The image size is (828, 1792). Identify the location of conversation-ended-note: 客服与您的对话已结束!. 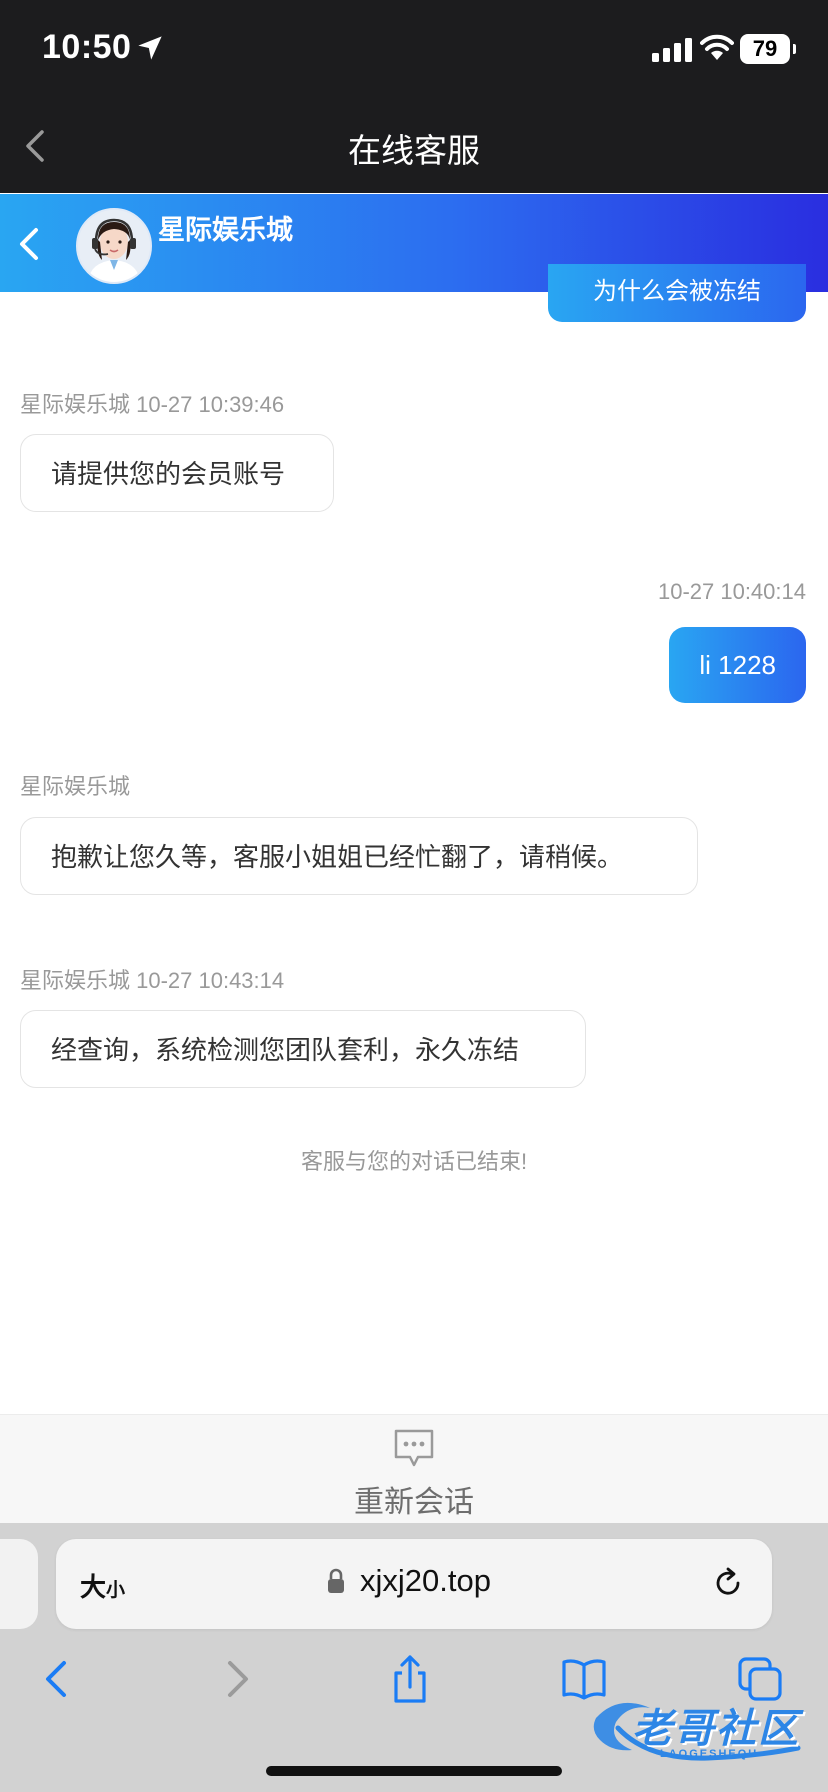
(414, 1161).